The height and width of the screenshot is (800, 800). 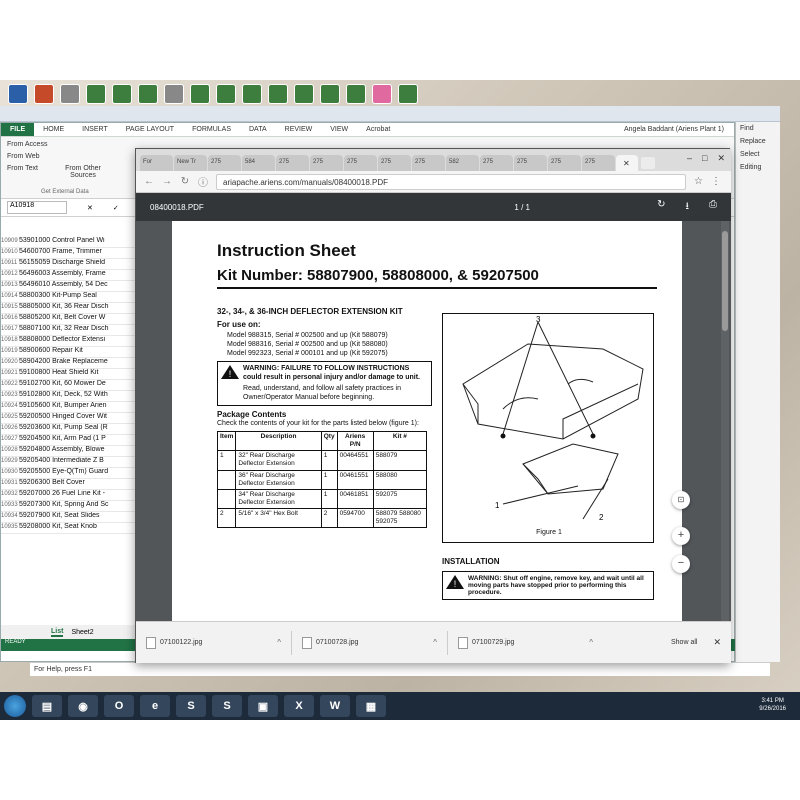 I want to click on cell-value: 58800300 Kit-Pump Seal, so click(x=58, y=295).